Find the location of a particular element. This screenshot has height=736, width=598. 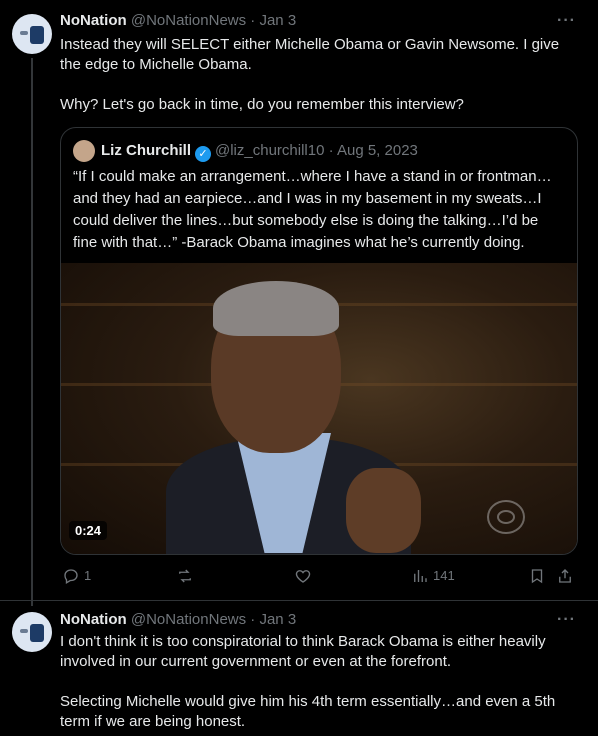

reply-button: 1 is located at coordinates (76, 576).